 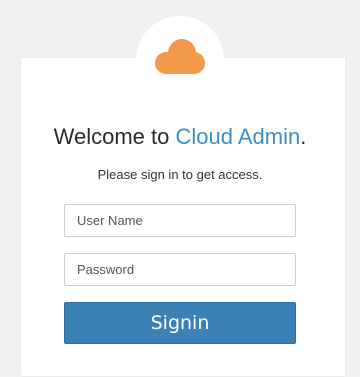 What do you see at coordinates (180, 323) in the screenshot?
I see `signin-button: Signin` at bounding box center [180, 323].